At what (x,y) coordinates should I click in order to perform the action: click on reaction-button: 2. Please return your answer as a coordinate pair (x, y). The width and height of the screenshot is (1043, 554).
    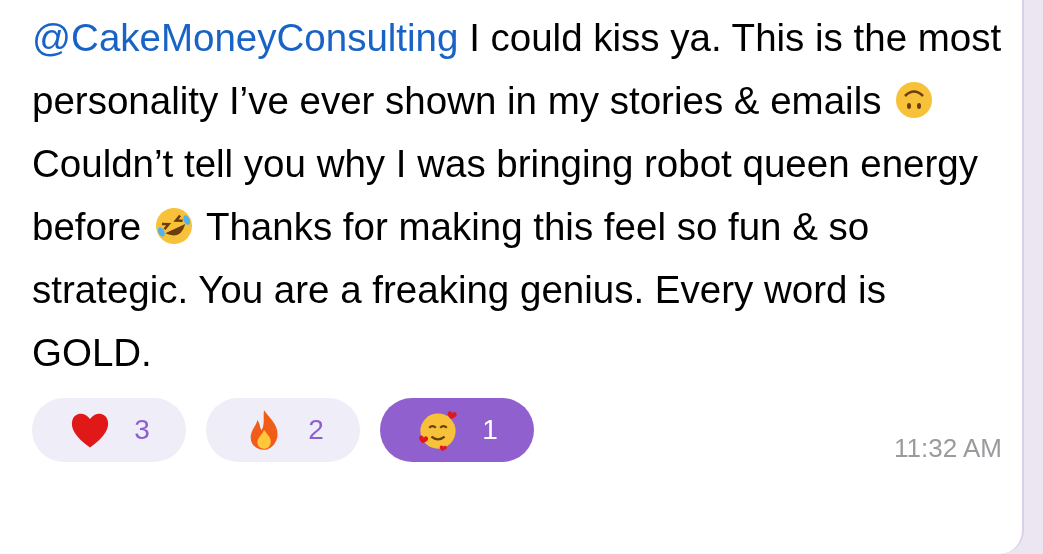
    Looking at the image, I should click on (283, 430).